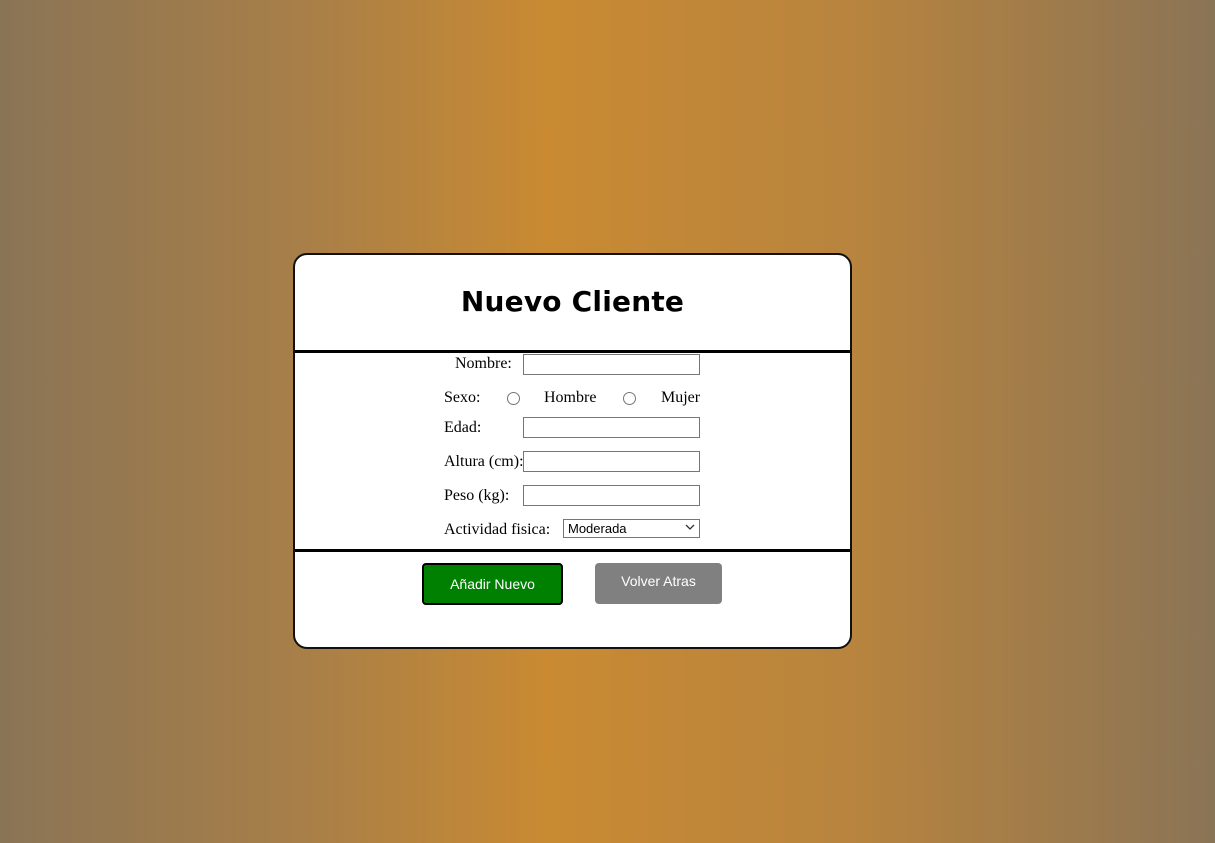 This screenshot has width=1215, height=843. I want to click on card-header: Nuevo Cliente, so click(572, 304).